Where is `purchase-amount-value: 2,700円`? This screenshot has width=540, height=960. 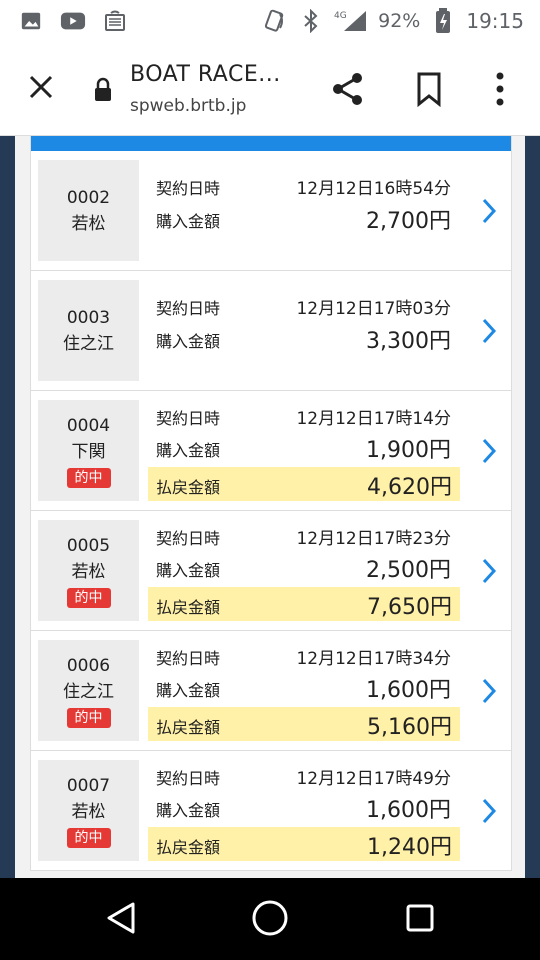 purchase-amount-value: 2,700円 is located at coordinates (408, 221).